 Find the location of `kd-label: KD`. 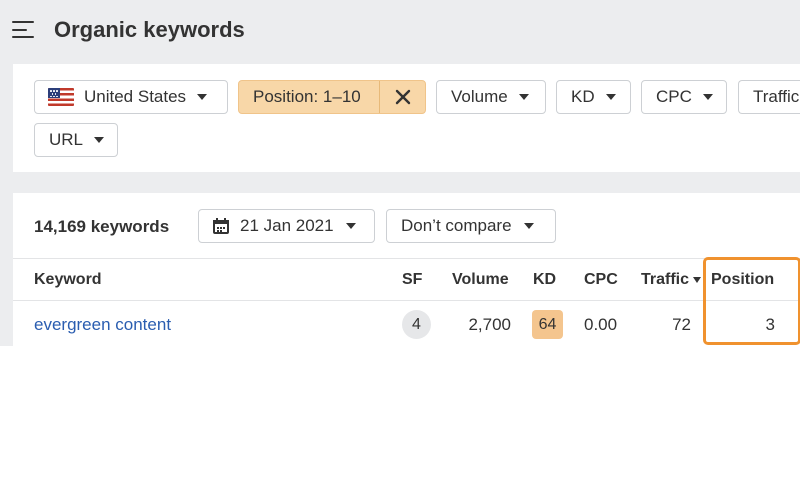

kd-label: KD is located at coordinates (583, 96).